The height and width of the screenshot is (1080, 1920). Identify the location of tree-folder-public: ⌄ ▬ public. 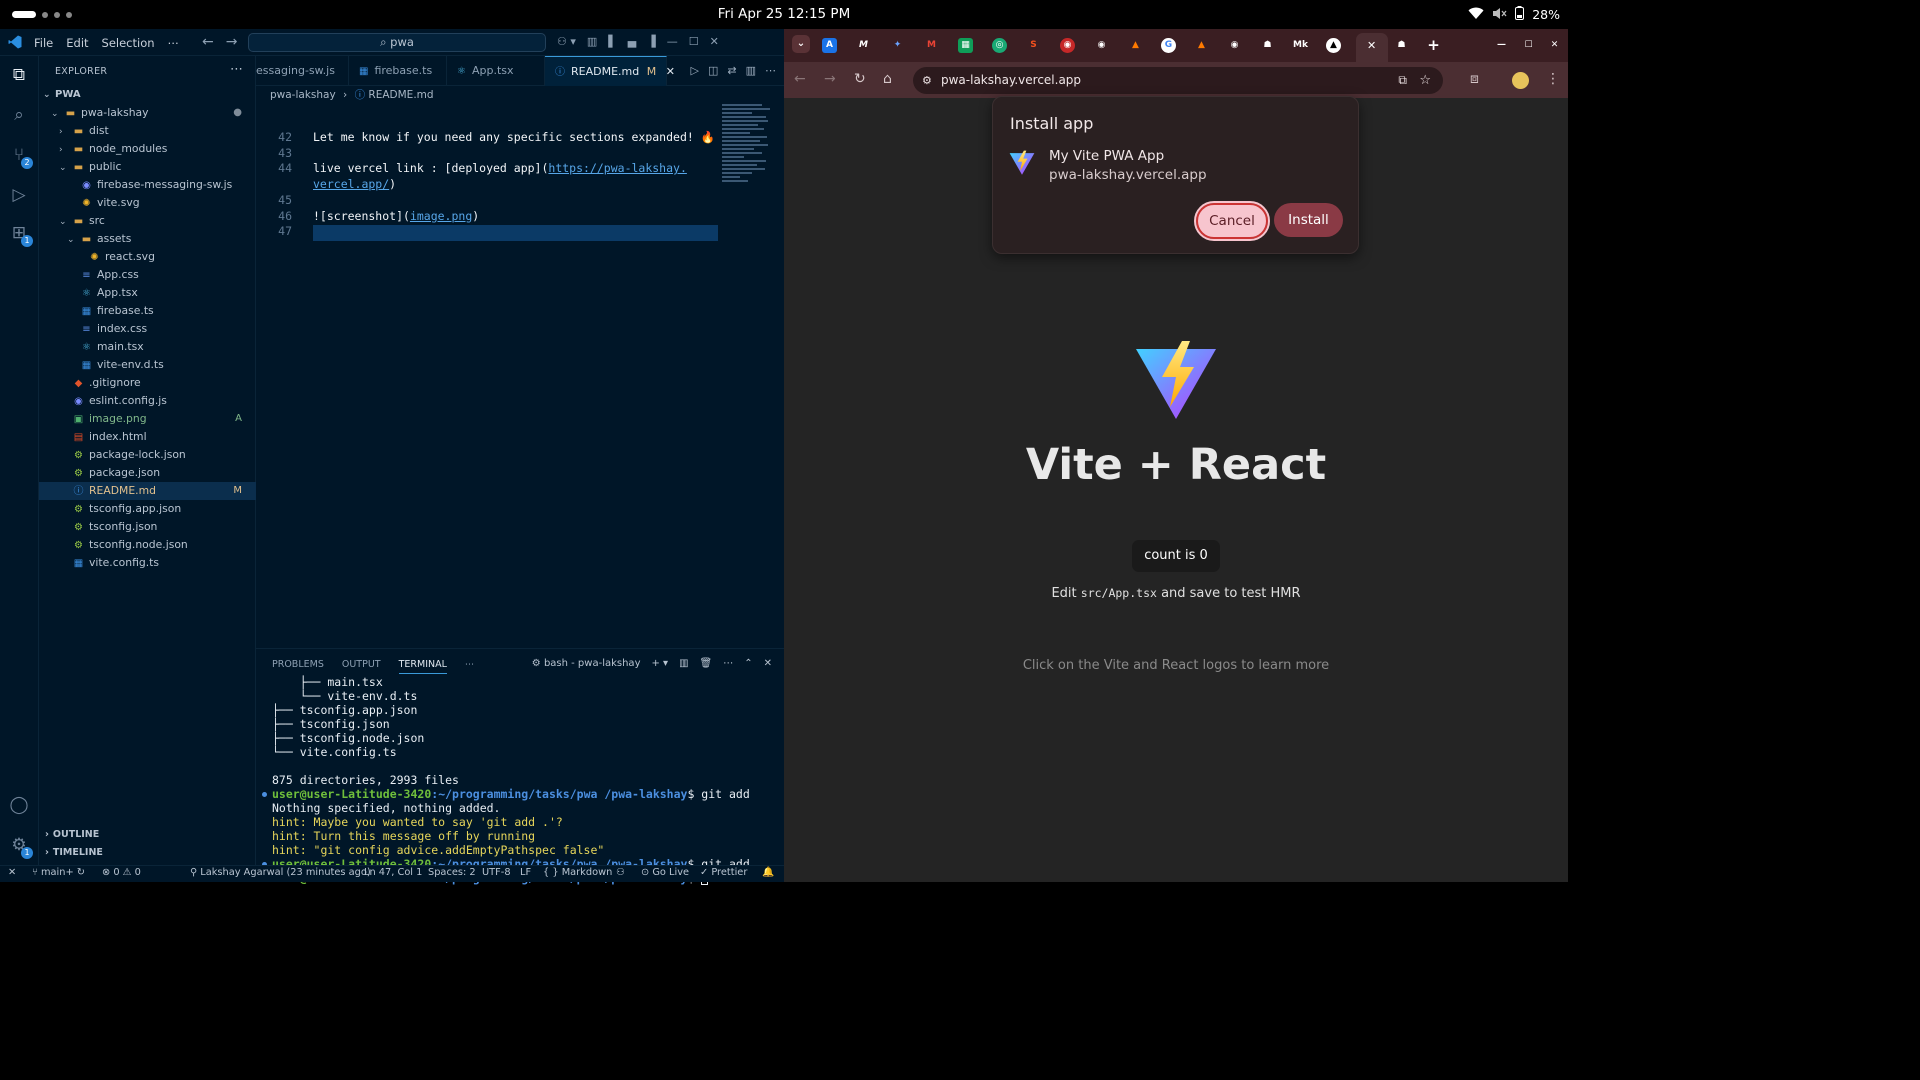
(147, 167).